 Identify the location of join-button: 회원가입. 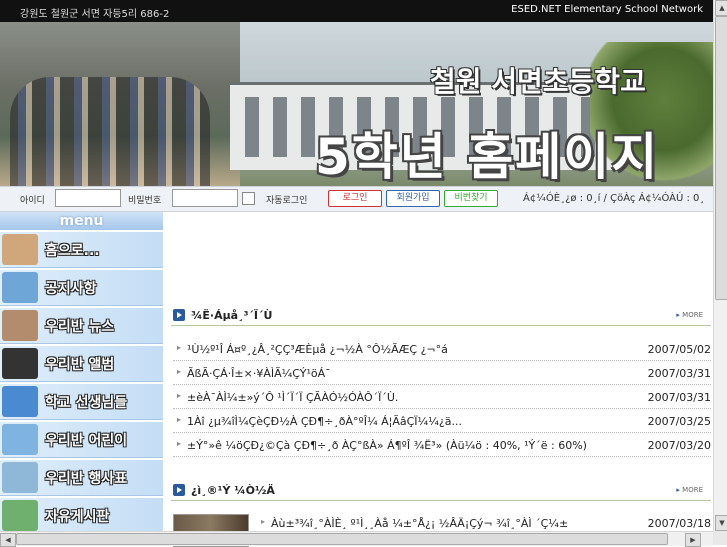
(413, 198).